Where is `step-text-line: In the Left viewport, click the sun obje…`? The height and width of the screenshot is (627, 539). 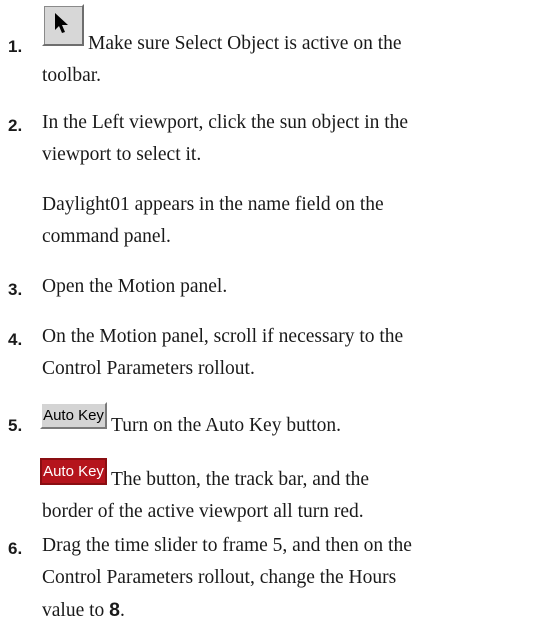 step-text-line: In the Left viewport, click the sun obje… is located at coordinates (225, 122).